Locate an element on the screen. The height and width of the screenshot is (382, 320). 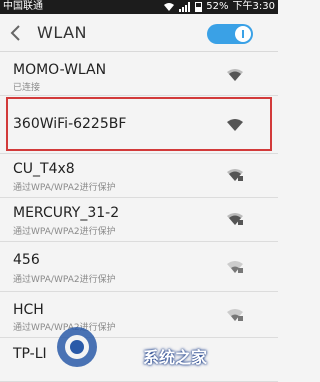
network-name: CU_T4x8 is located at coordinates (44, 169).